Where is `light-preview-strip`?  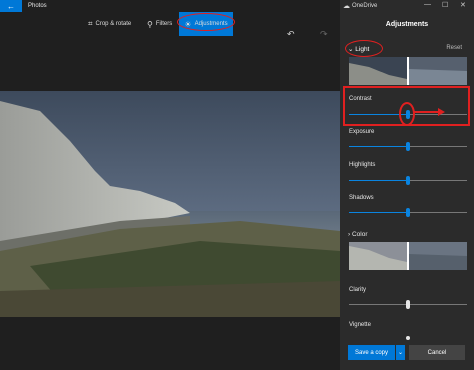
light-preview-strip is located at coordinates (408, 71).